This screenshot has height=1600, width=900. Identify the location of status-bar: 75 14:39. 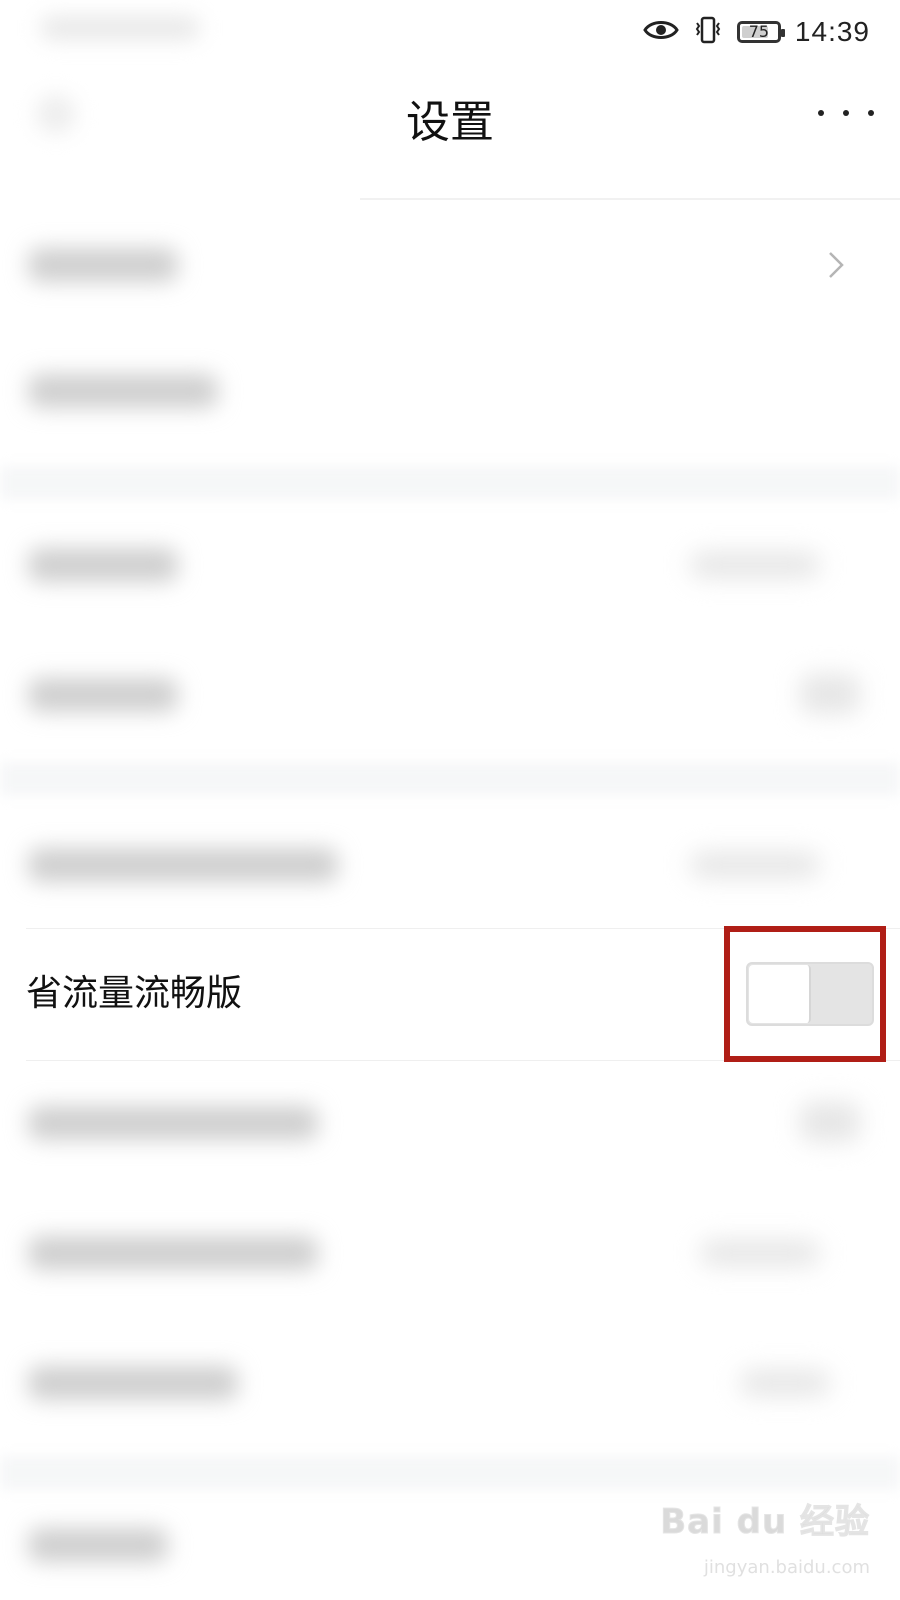
(450, 32).